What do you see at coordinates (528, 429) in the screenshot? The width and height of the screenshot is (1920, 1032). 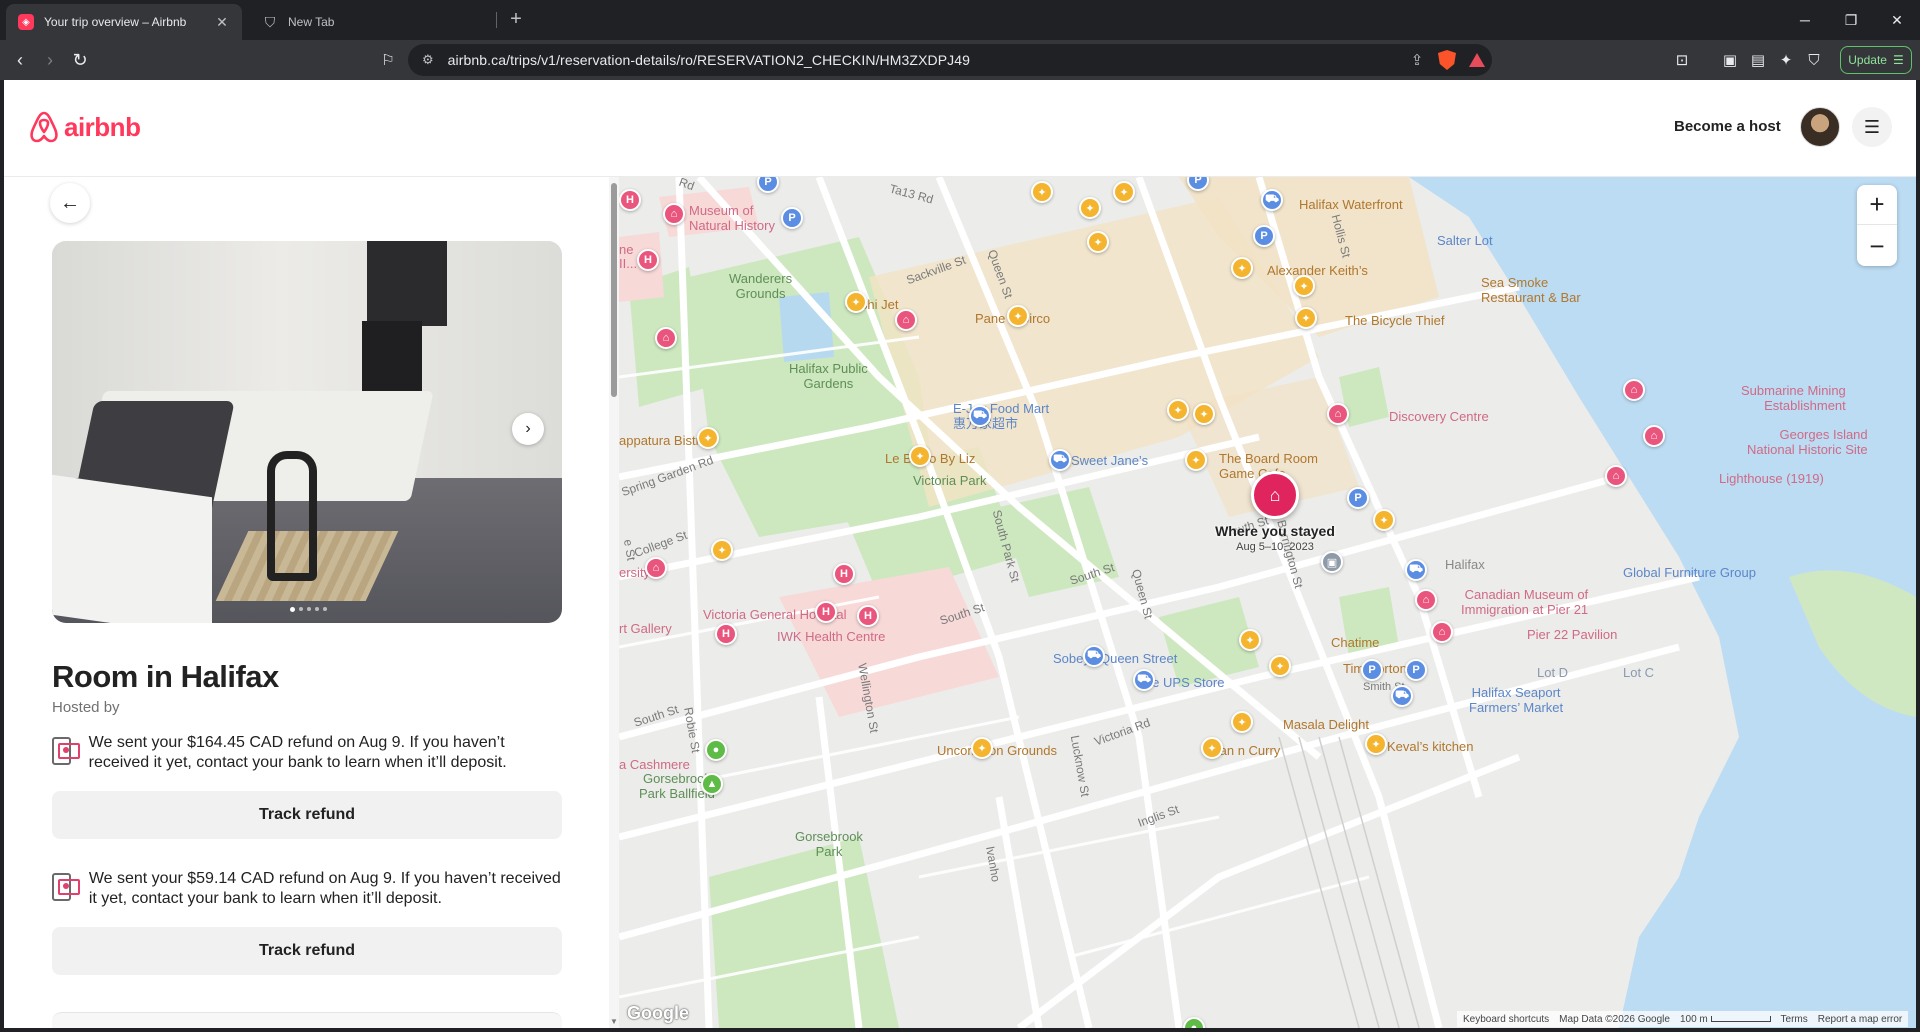 I see `next-photo-button: ›` at bounding box center [528, 429].